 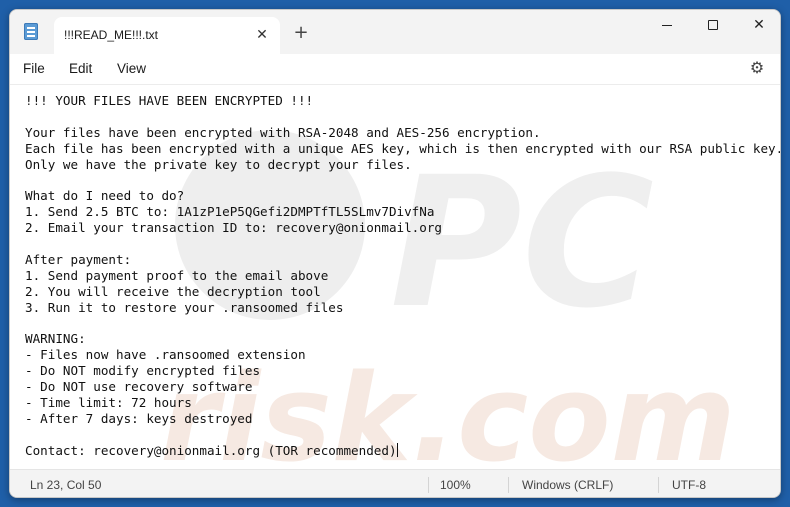 I want to click on text-line: - After 7 days: keys destroyed, so click(x=139, y=418).